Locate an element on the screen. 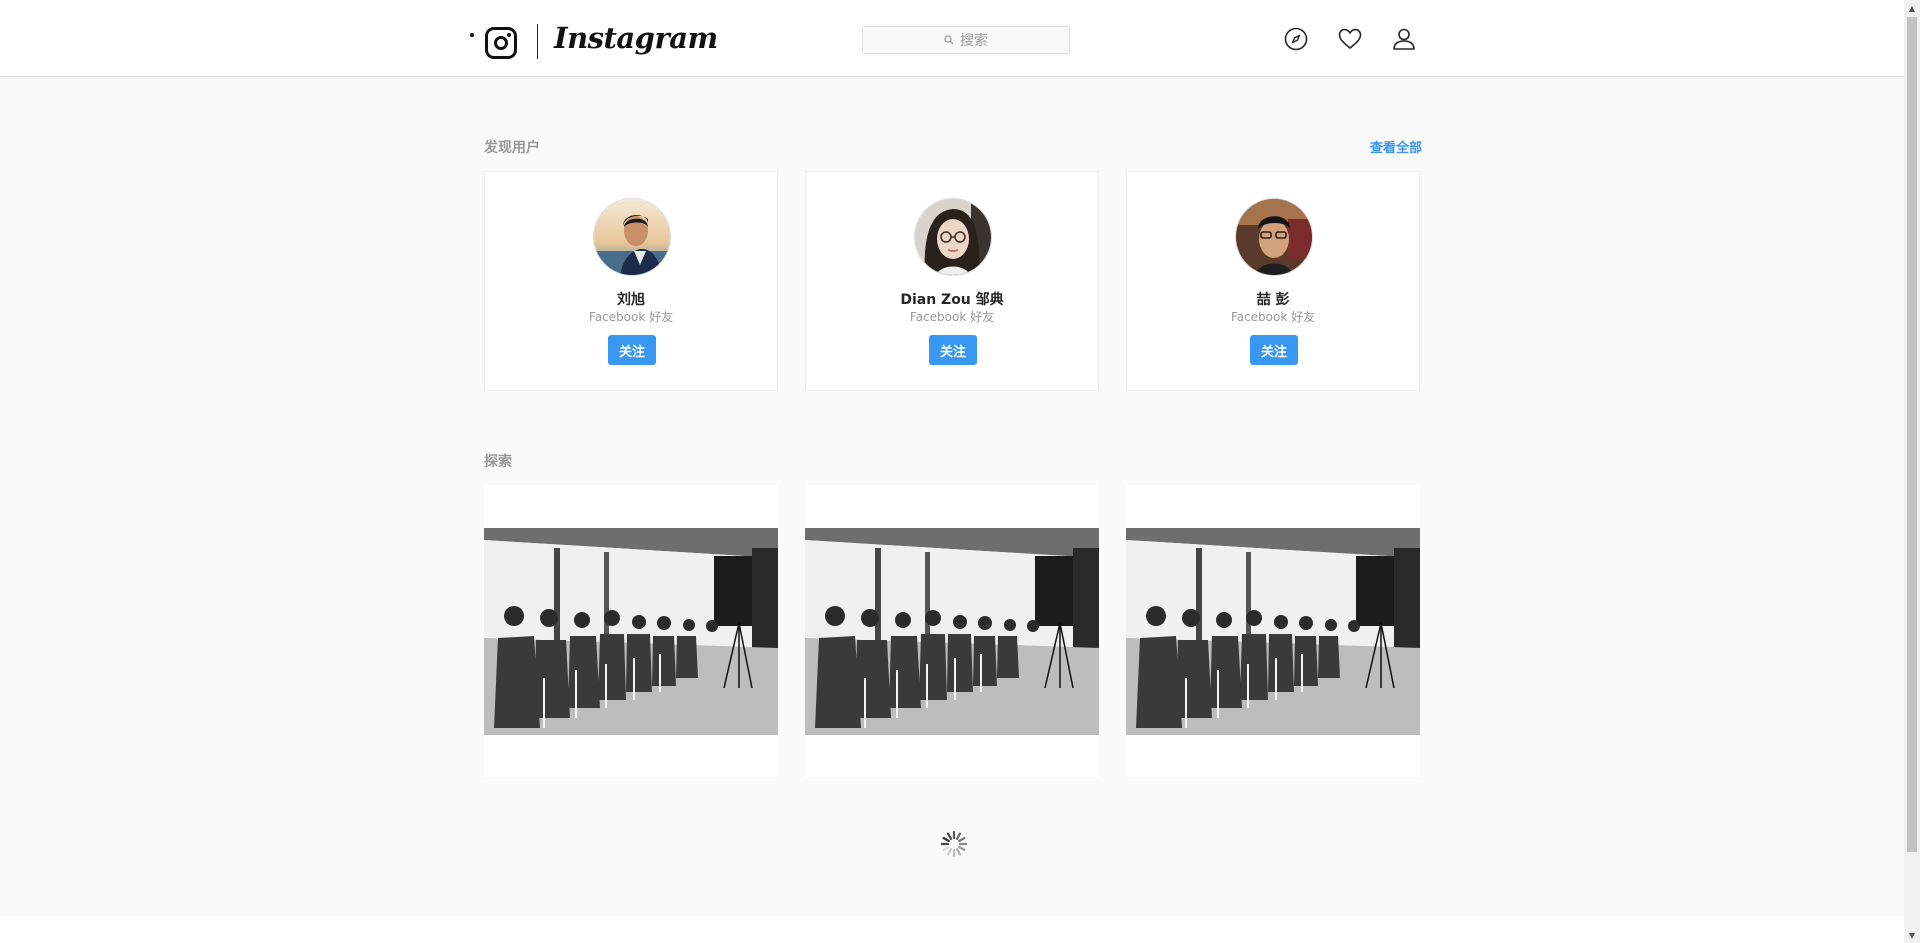  loading-spinner-icon is located at coordinates (954, 846).